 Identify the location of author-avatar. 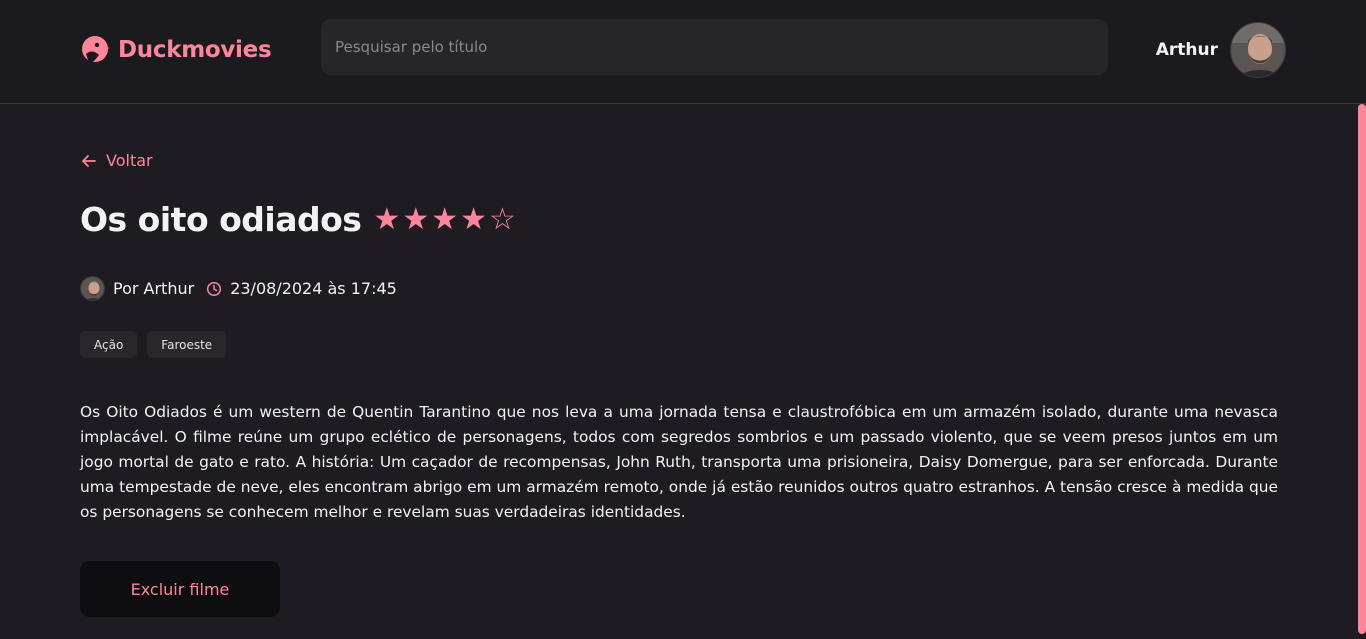
(92, 288).